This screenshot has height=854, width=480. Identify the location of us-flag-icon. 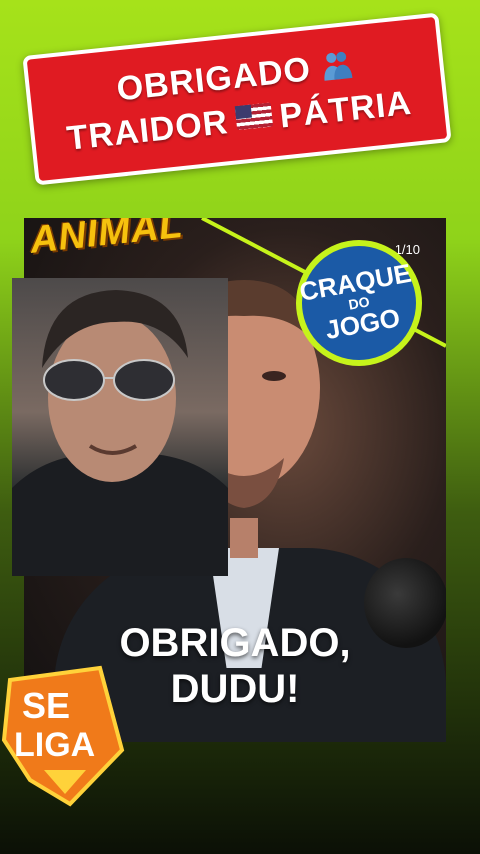
(253, 116).